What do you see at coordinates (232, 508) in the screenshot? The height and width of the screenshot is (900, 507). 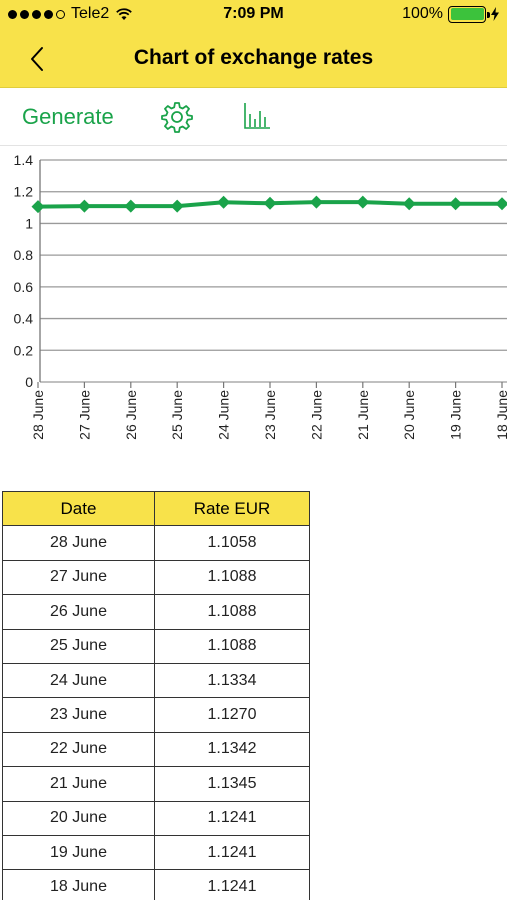 I see `column-header-rate: Rate EUR` at bounding box center [232, 508].